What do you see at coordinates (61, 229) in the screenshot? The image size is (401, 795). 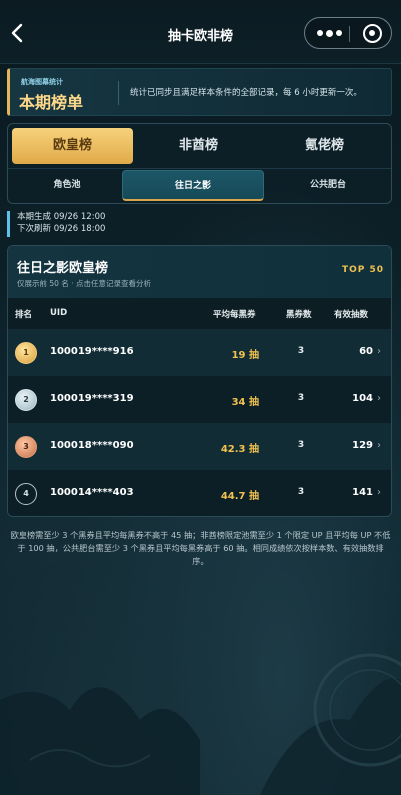 I see `next-refresh-time: 下次刷新 09/26 18:00` at bounding box center [61, 229].